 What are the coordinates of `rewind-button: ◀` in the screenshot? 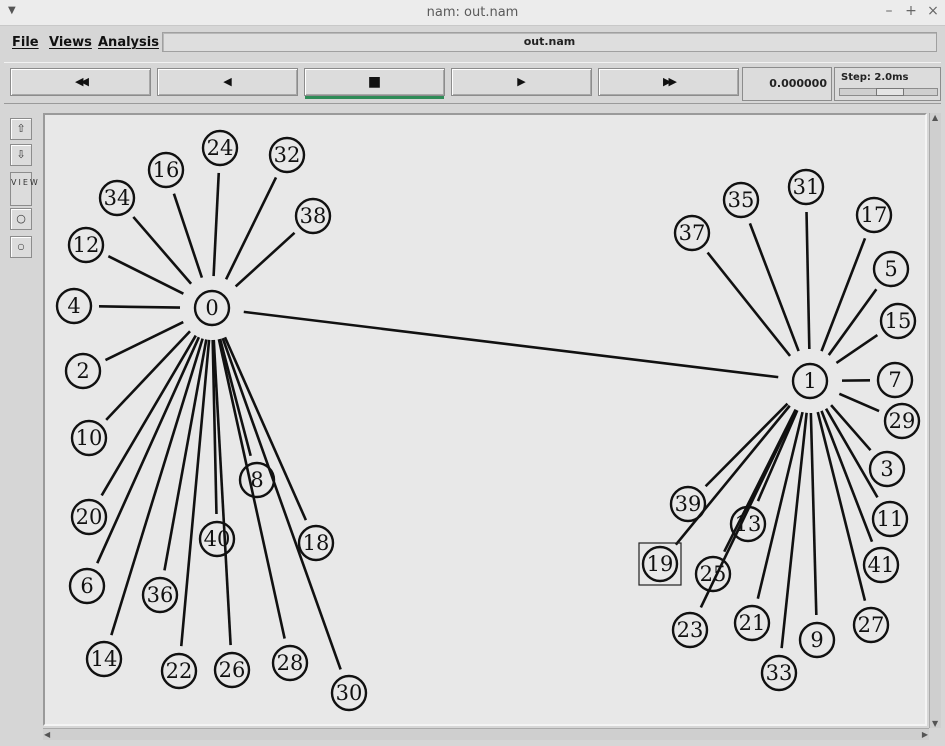 It's located at (227, 82).